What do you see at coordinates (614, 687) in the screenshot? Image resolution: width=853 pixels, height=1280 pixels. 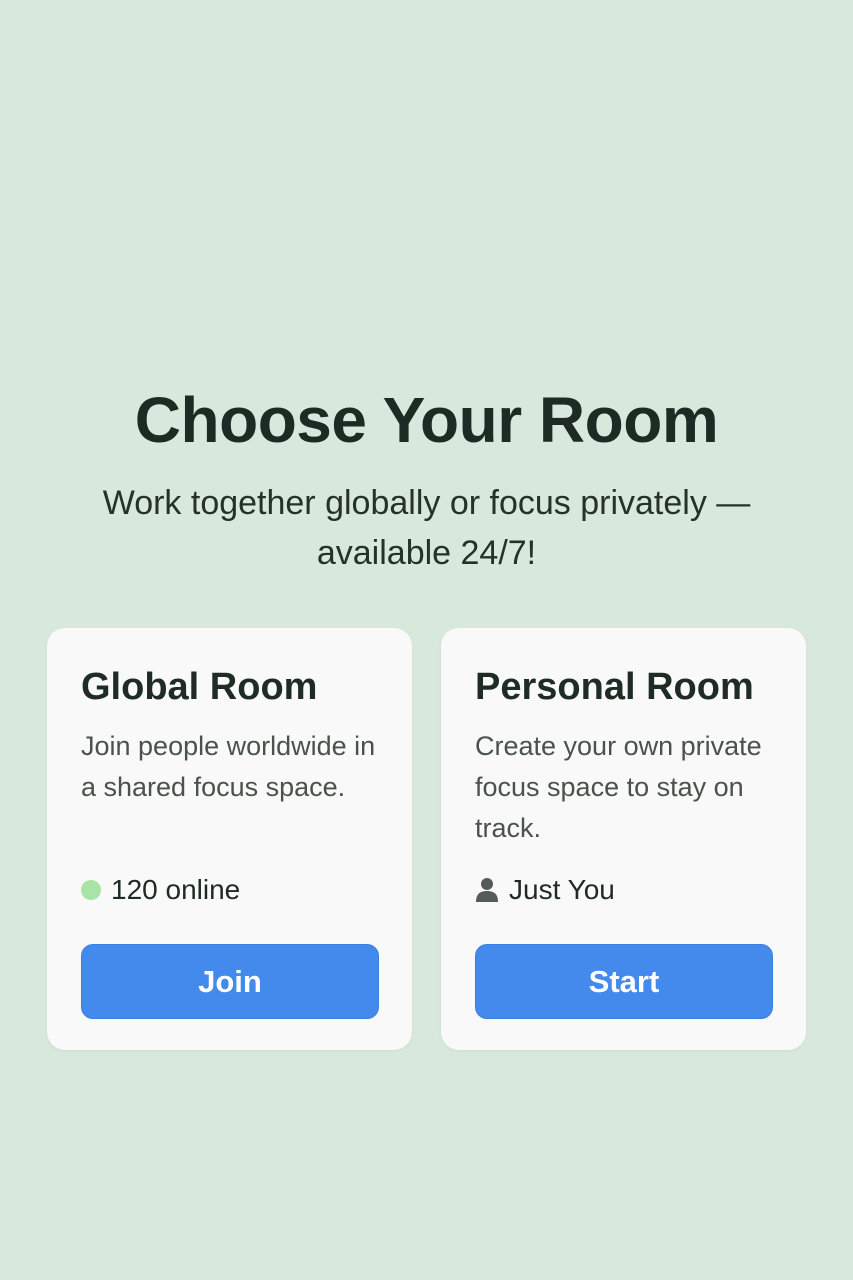 I see `personal-room-title: Personal Room` at bounding box center [614, 687].